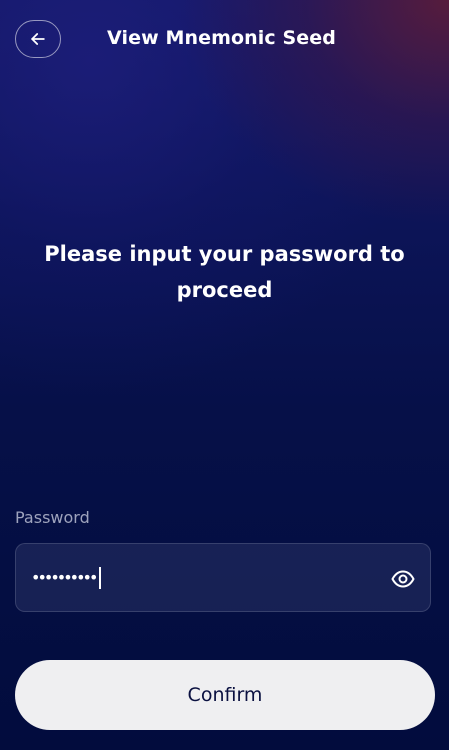  Describe the element at coordinates (403, 579) in the screenshot. I see `eye-icon` at that location.